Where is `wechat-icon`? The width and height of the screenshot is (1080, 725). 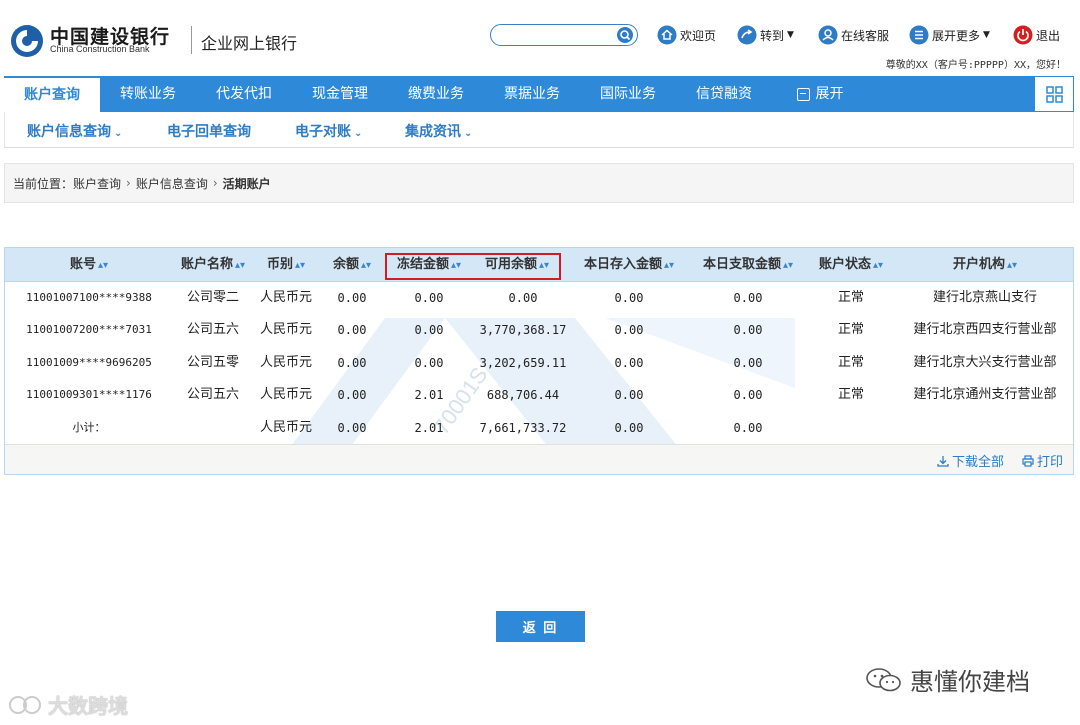
wechat-icon is located at coordinates (883, 679).